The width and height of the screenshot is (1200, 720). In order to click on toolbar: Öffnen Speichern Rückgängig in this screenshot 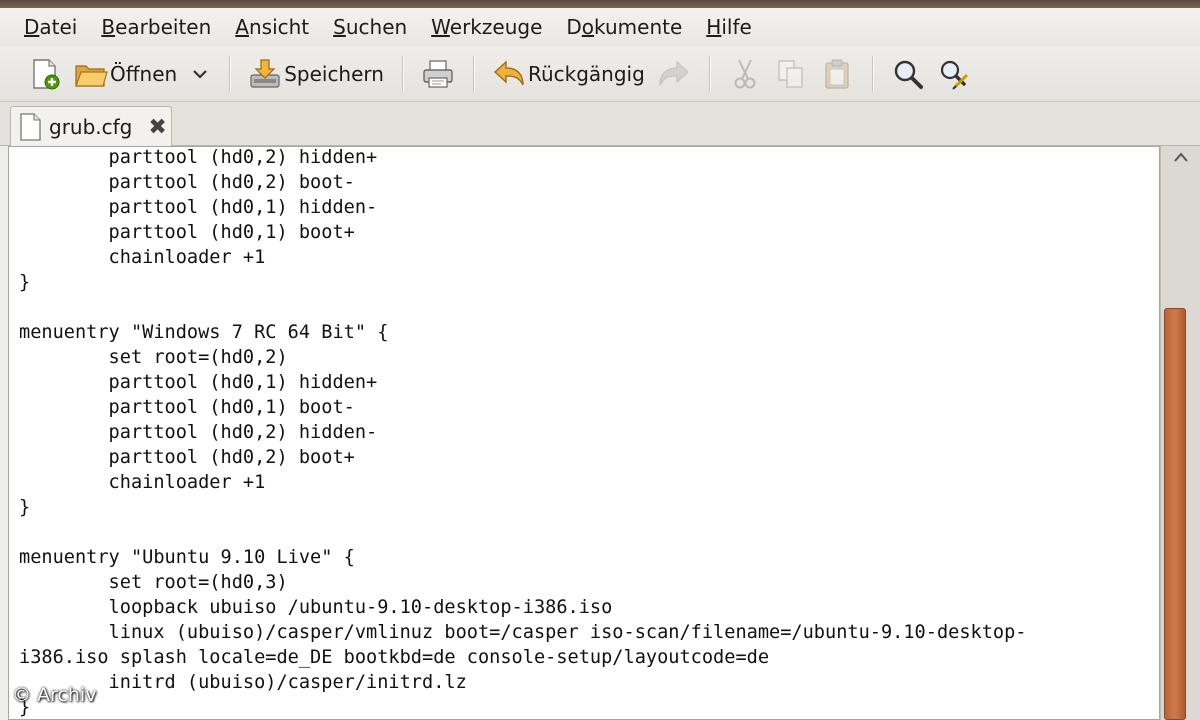, I will do `click(600, 74)`.